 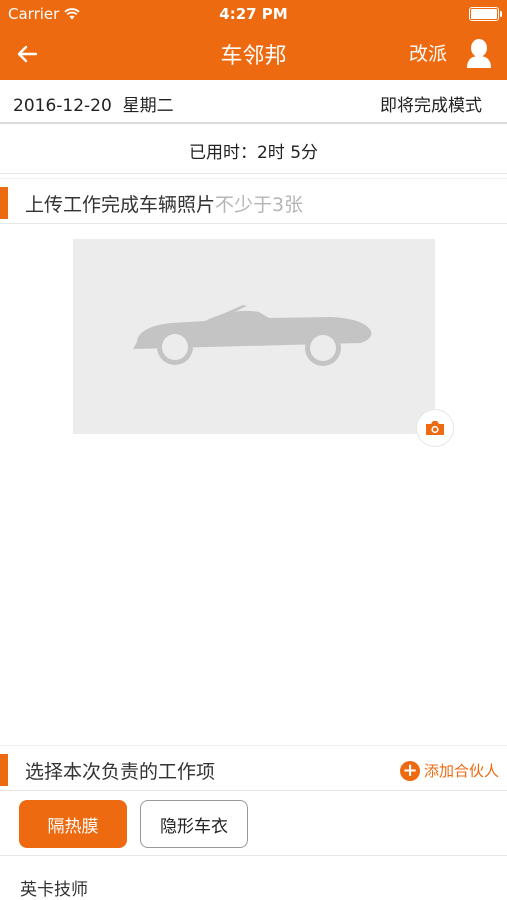 I want to click on work-section-header: 选择本次负责的工作项 + 添加合伙人, so click(x=253, y=768).